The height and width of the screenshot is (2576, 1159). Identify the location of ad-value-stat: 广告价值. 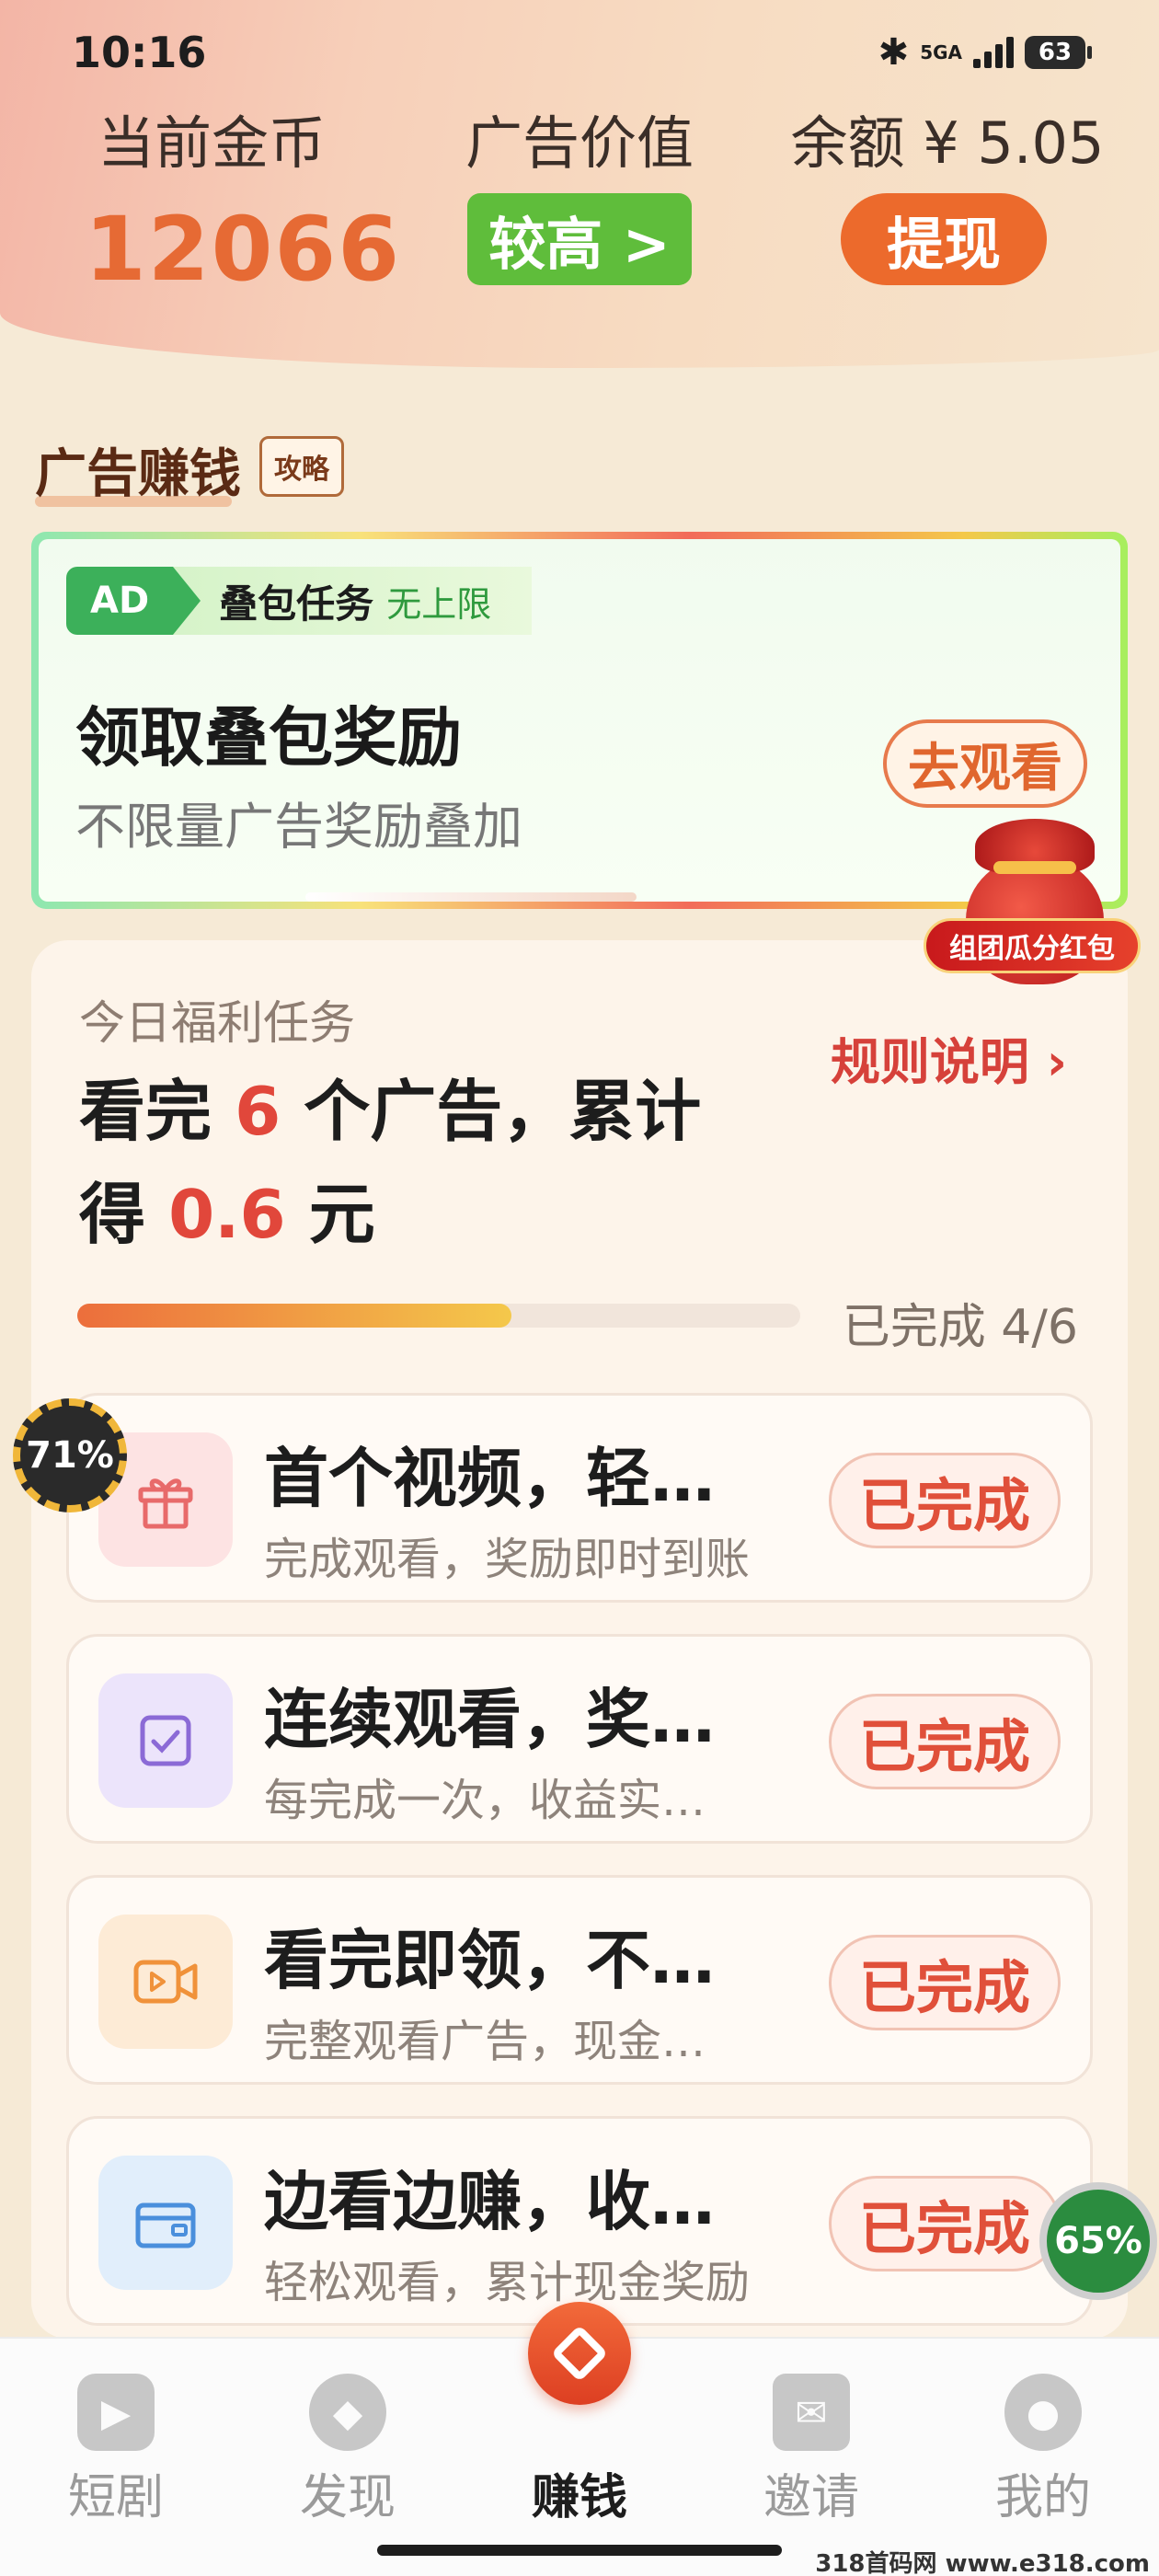
(579, 138).